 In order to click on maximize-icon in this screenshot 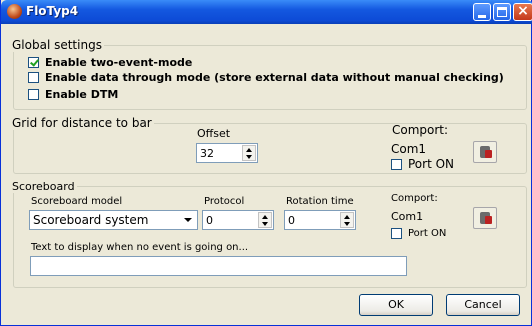, I will do `click(502, 12)`.